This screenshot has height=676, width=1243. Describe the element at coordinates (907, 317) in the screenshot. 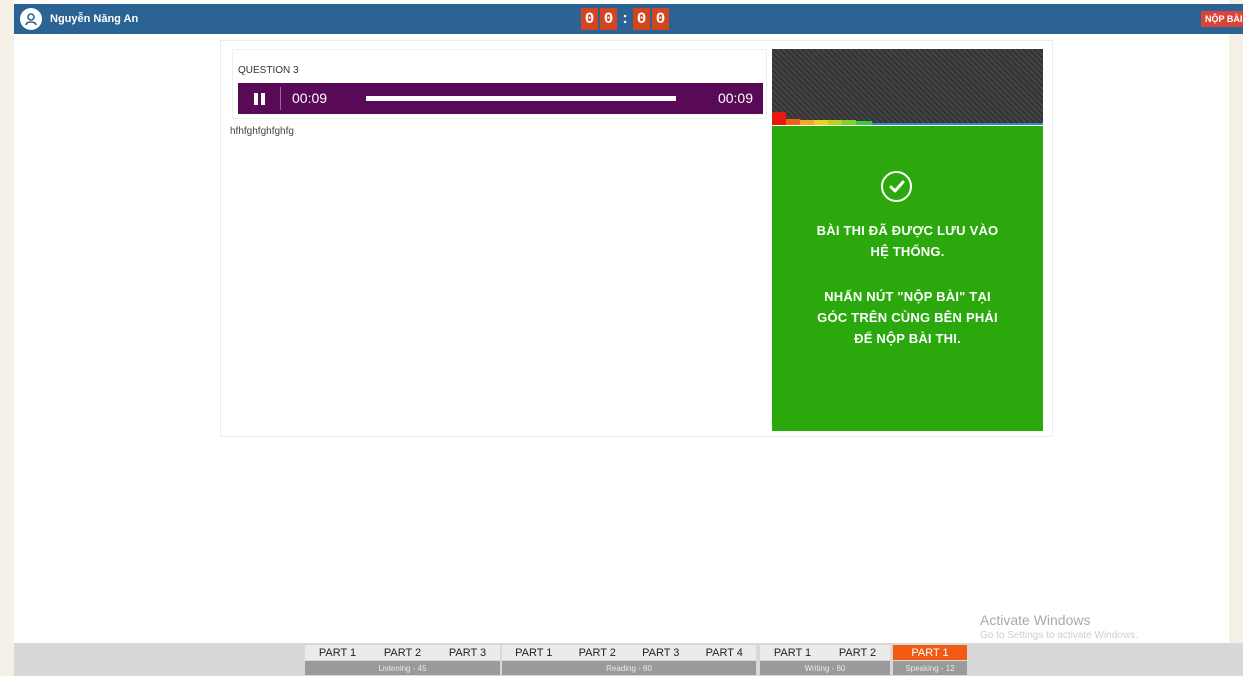

I see `status-message-line: GÓC TRÊN CÙNG BÊN PHẢI` at that location.